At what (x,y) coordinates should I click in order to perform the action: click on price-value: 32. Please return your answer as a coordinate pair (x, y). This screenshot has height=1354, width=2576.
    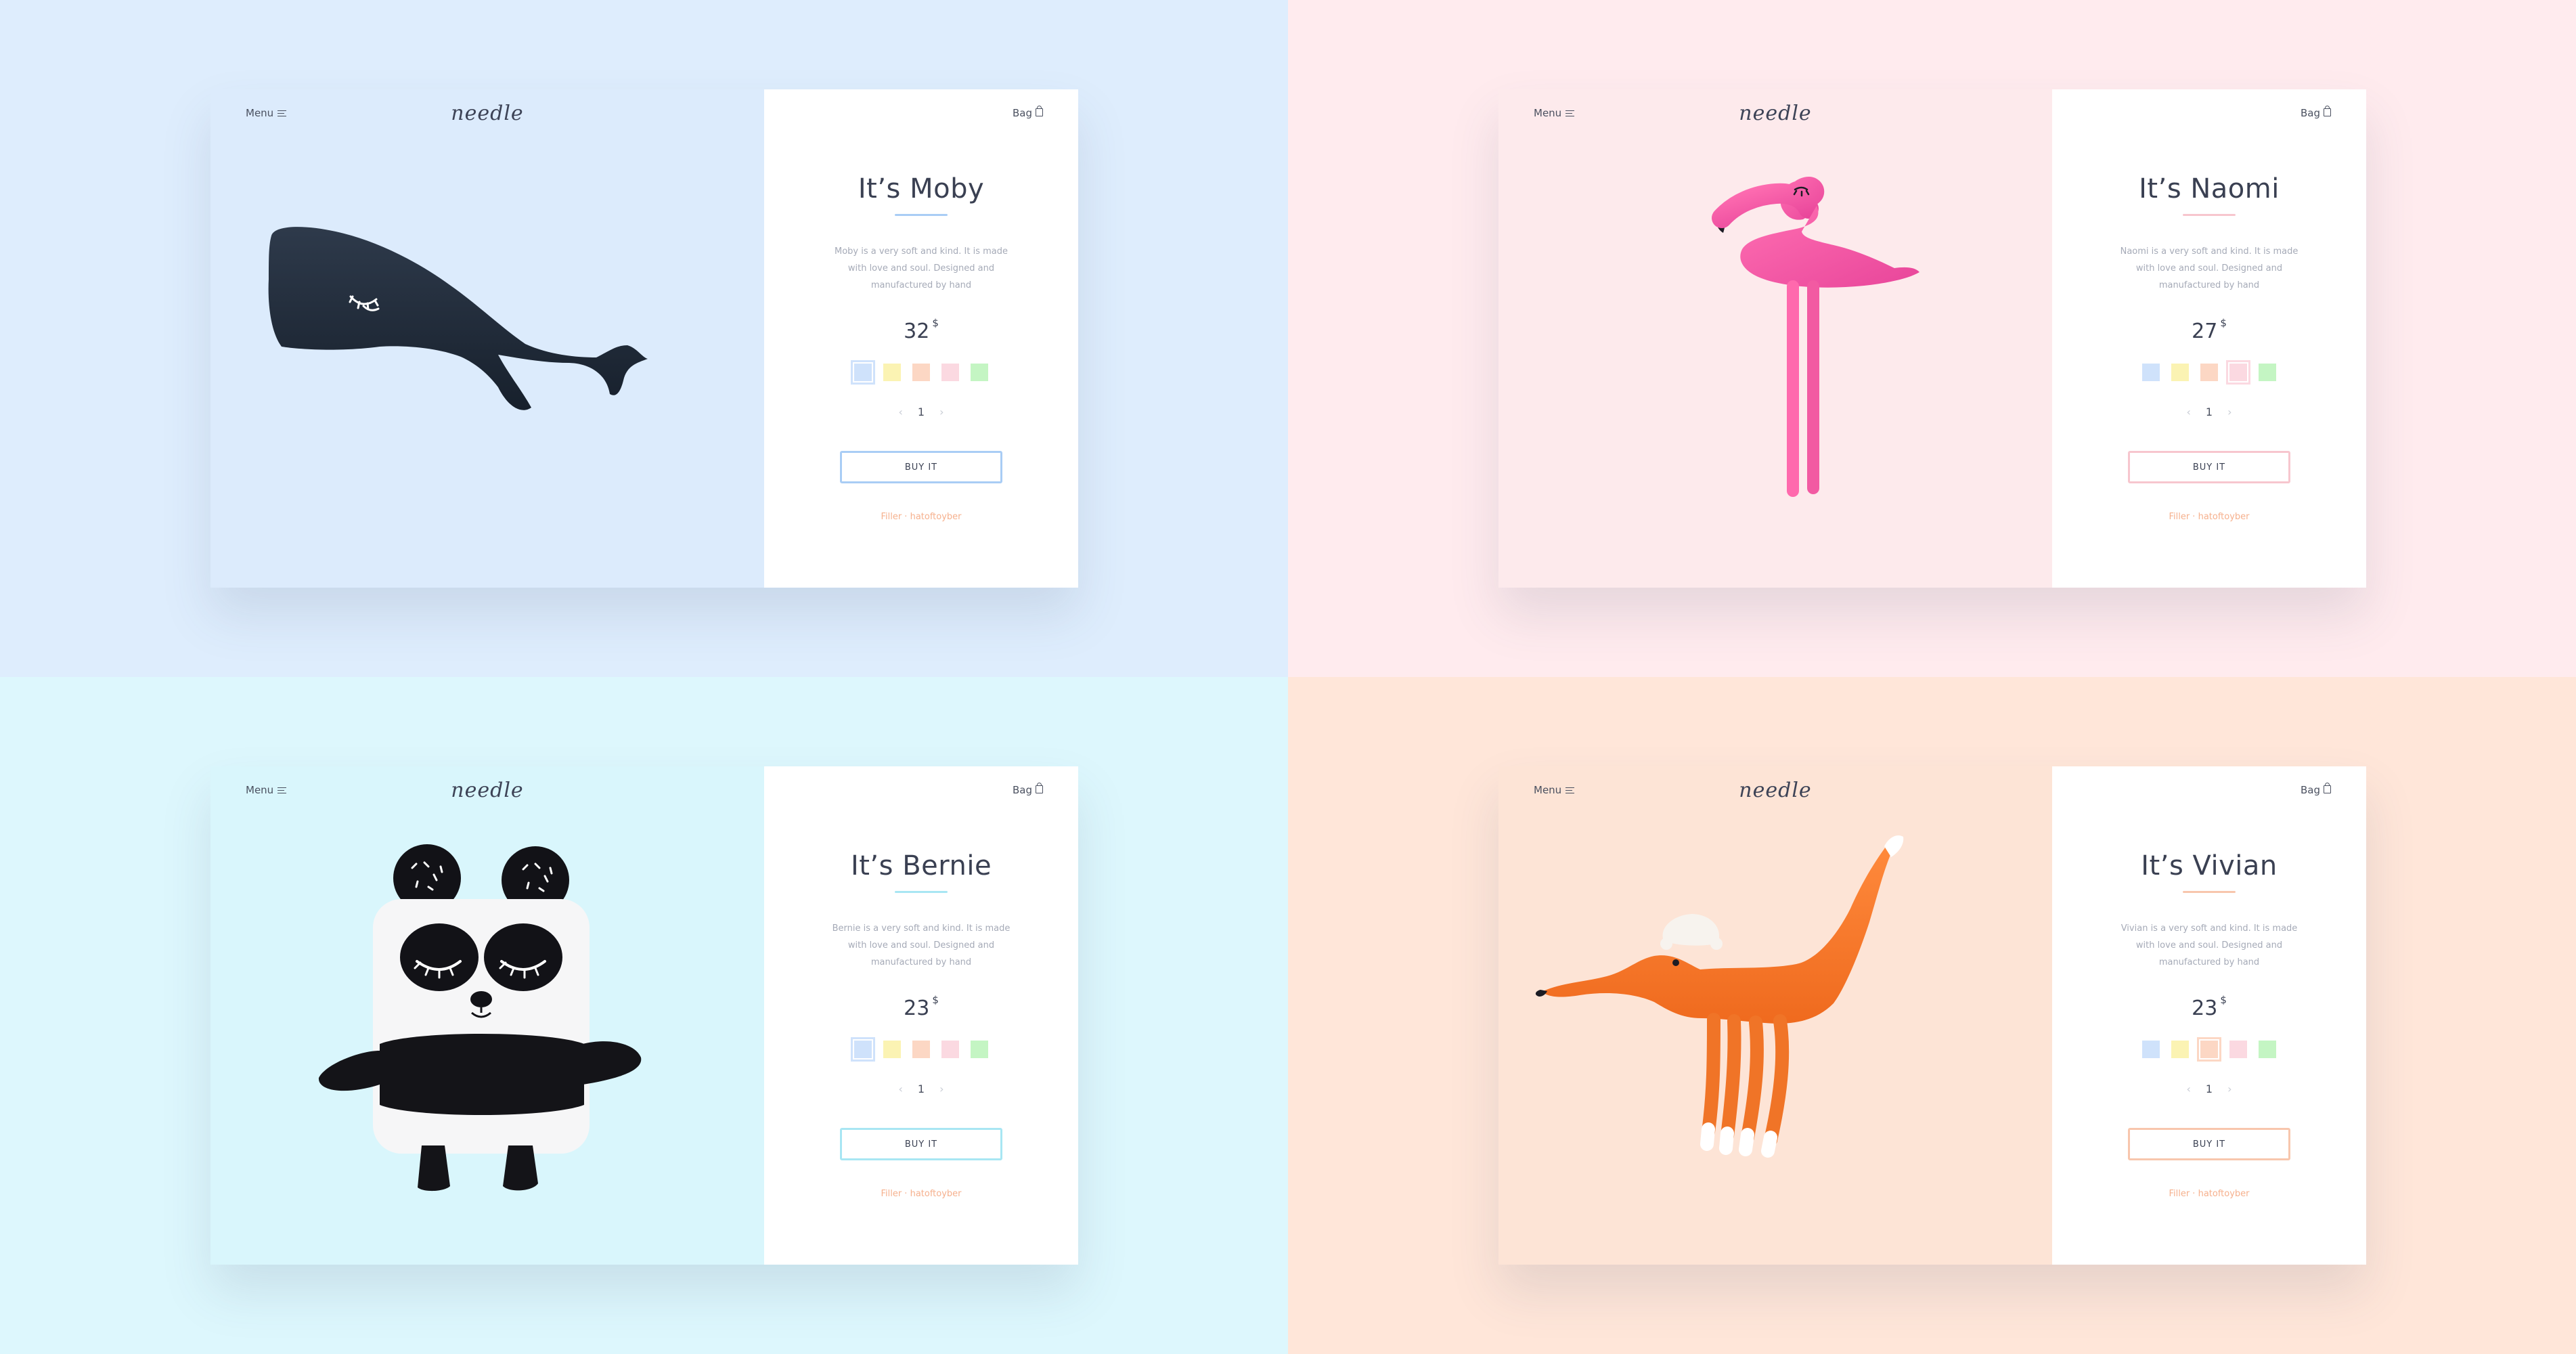
    Looking at the image, I should click on (917, 331).